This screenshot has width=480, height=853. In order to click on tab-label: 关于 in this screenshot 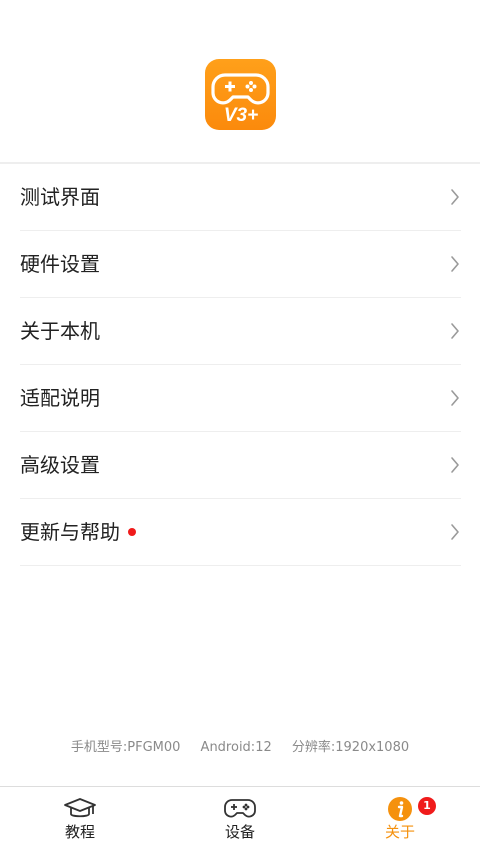, I will do `click(399, 832)`.